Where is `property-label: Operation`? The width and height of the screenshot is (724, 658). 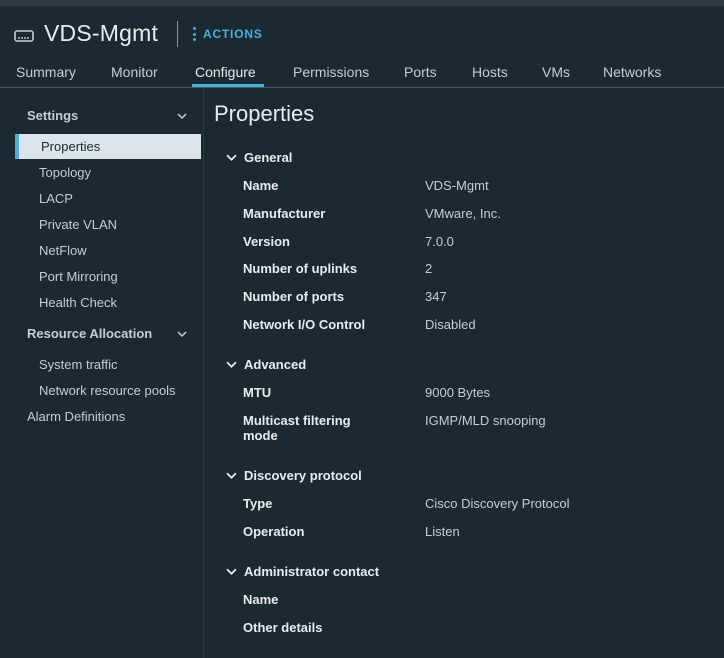
property-label: Operation is located at coordinates (274, 531).